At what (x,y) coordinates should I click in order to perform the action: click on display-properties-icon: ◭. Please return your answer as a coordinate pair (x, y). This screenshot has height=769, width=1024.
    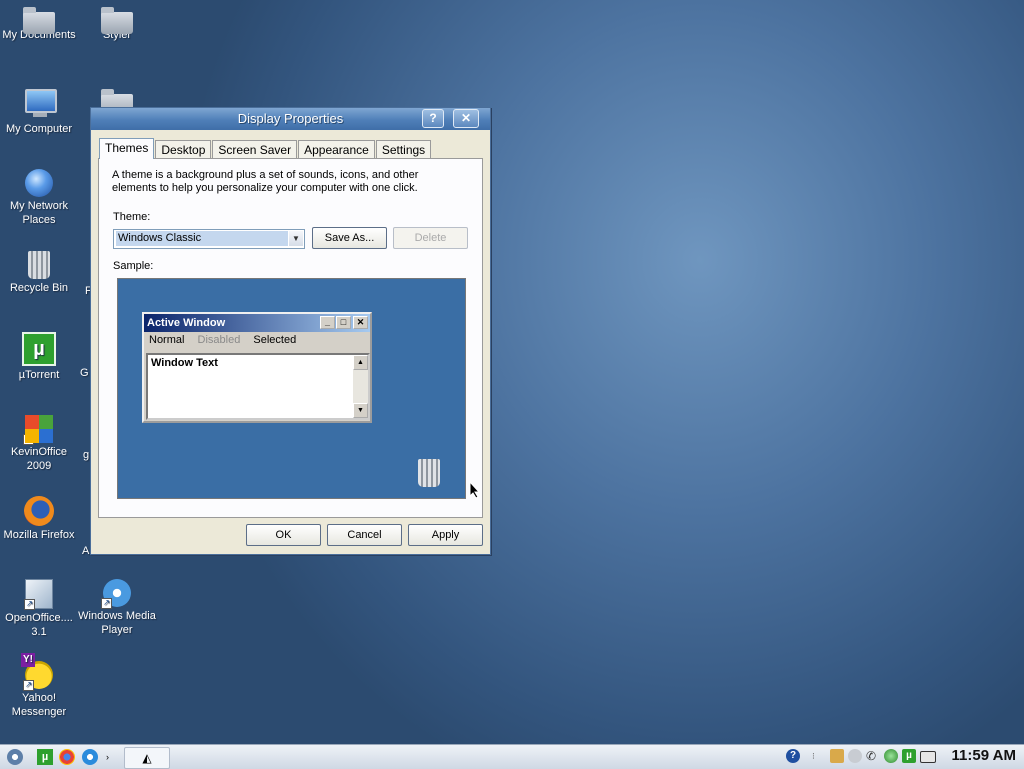
    Looking at the image, I should click on (147, 758).